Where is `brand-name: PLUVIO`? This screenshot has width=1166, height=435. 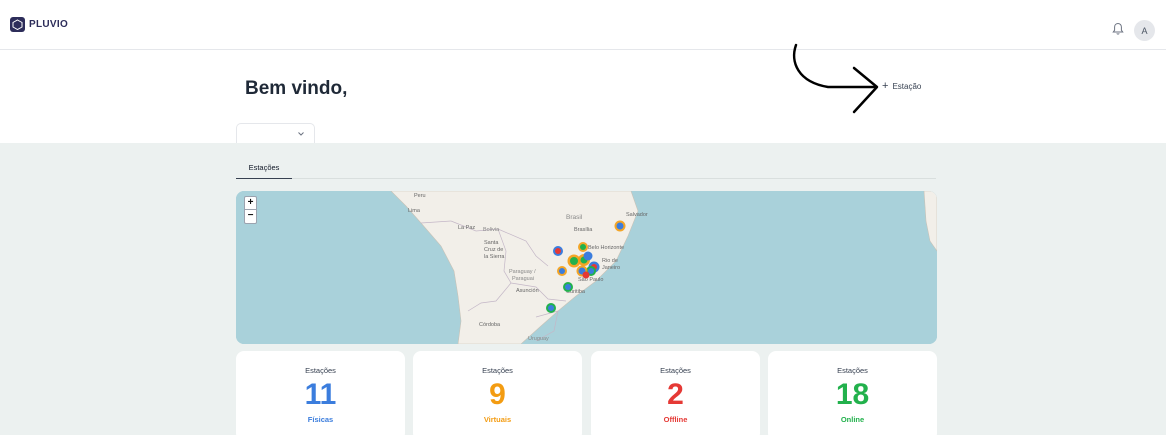 brand-name: PLUVIO is located at coordinates (49, 24).